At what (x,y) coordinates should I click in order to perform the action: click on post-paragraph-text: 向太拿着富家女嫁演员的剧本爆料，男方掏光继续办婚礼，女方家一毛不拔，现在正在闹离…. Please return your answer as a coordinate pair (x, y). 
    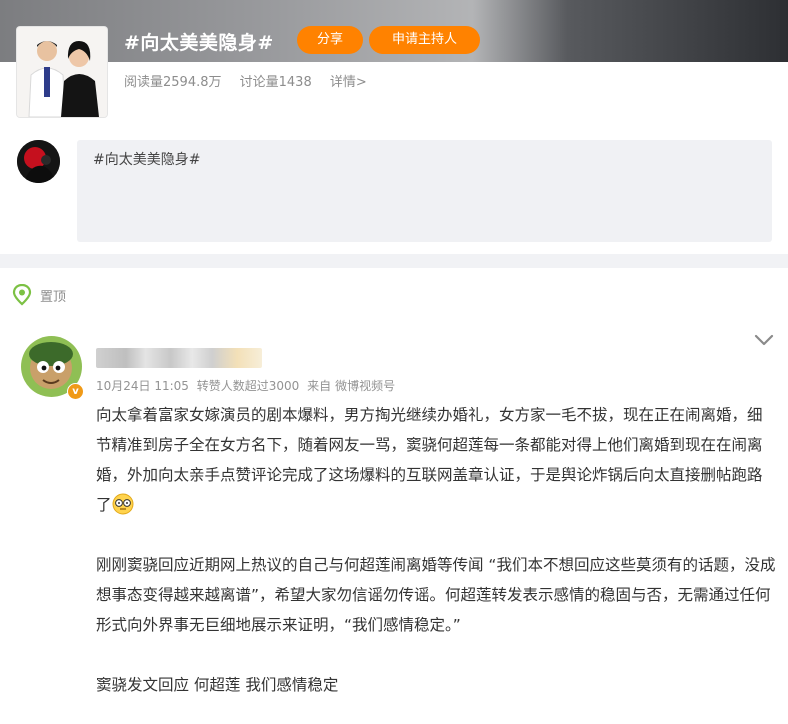
    Looking at the image, I should click on (429, 460).